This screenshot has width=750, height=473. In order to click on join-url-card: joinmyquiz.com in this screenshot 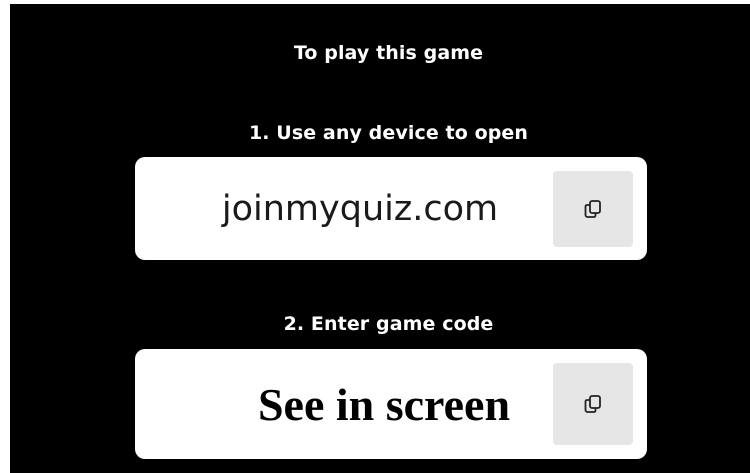, I will do `click(391, 208)`.